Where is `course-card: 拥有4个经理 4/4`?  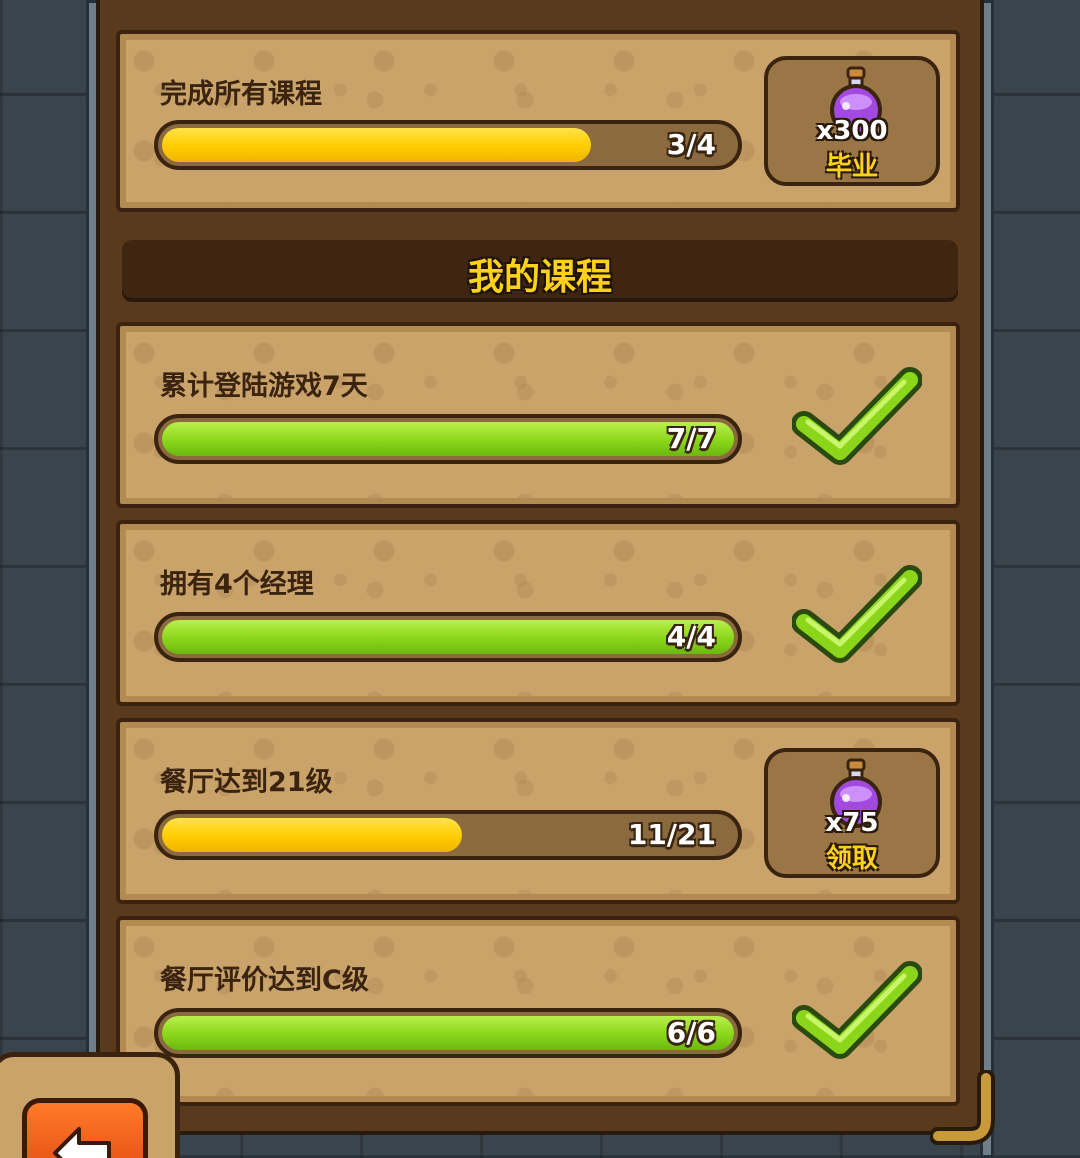
course-card: 拥有4个经理 4/4 is located at coordinates (538, 613).